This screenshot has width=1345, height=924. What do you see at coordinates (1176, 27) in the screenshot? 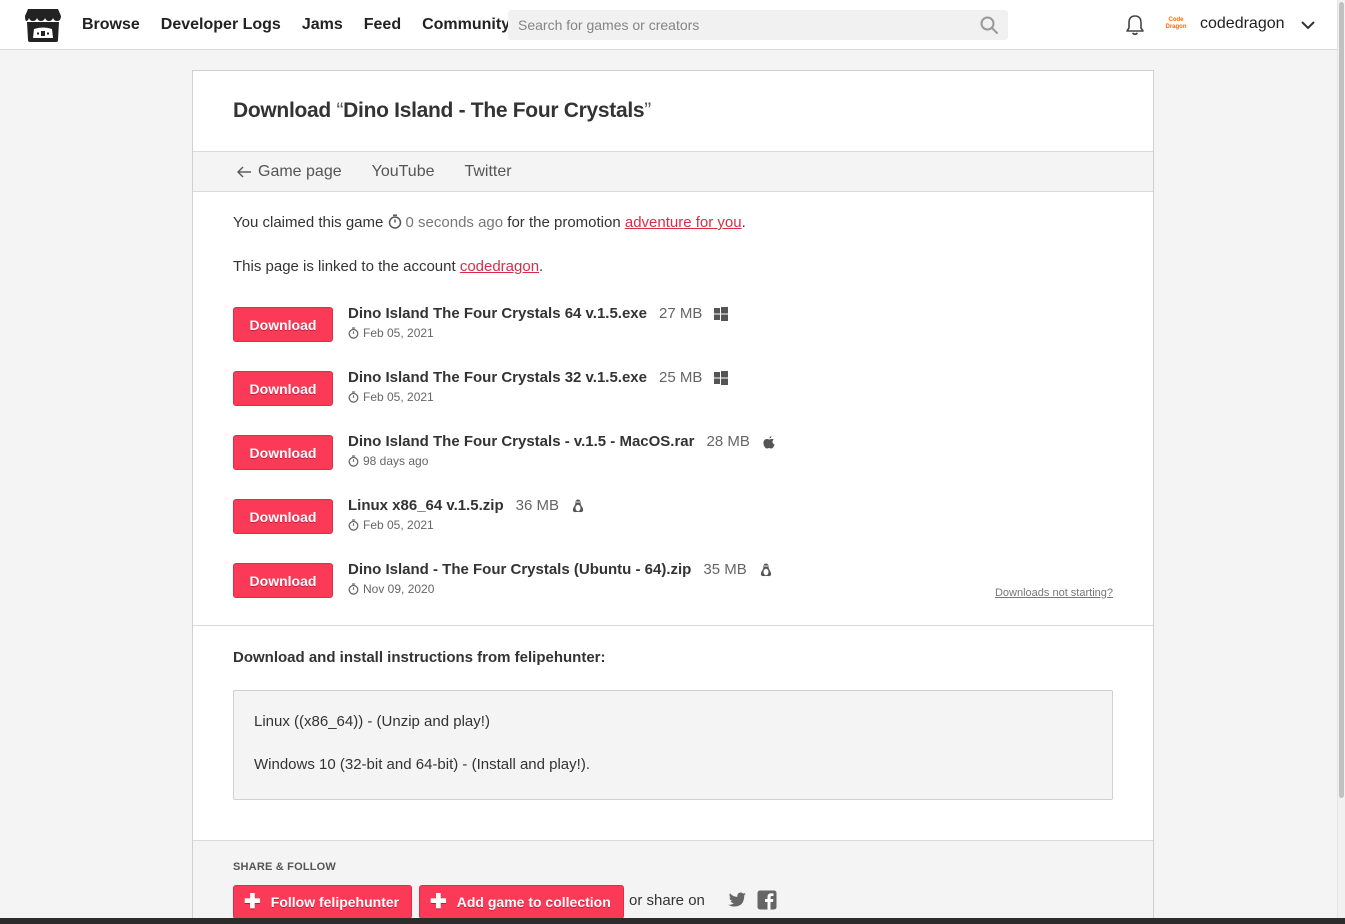
I see `avatar-text-bottom: Dragon` at bounding box center [1176, 27].